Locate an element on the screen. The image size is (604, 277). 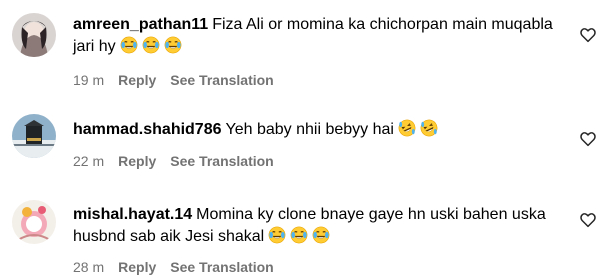
comment-meta: 22 m Reply See Translation is located at coordinates (180, 161).